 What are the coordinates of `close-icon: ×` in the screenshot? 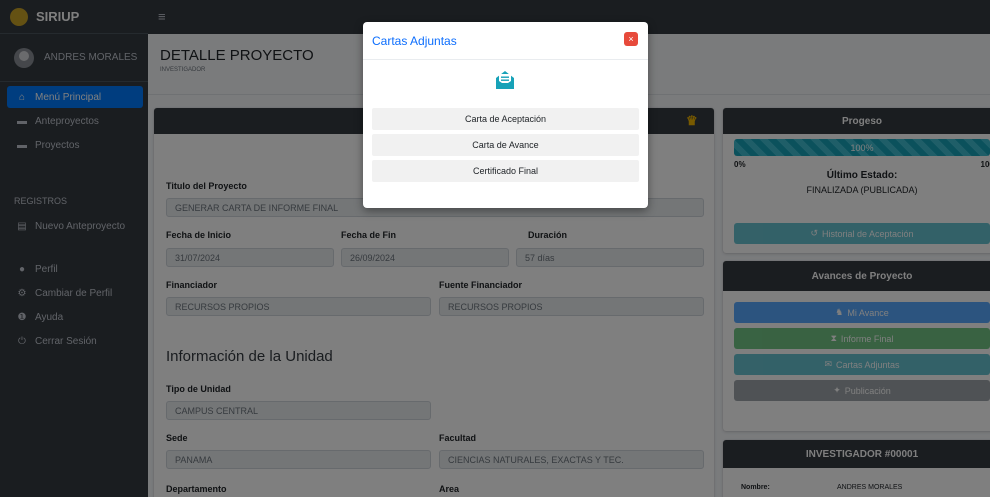 It's located at (631, 39).